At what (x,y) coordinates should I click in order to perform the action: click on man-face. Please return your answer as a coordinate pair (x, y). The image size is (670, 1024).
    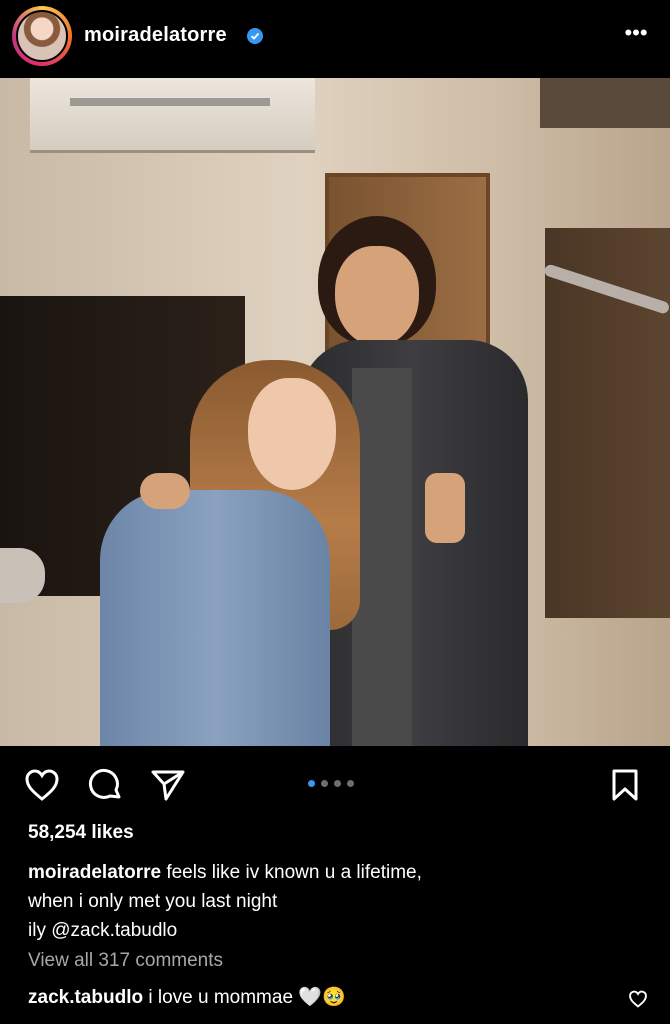
    Looking at the image, I should click on (377, 296).